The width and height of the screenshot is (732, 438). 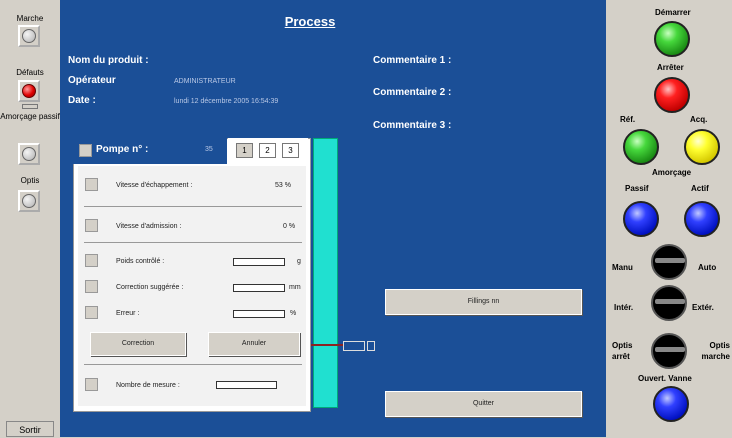 I want to click on start-label: Démarrer, so click(x=673, y=12).